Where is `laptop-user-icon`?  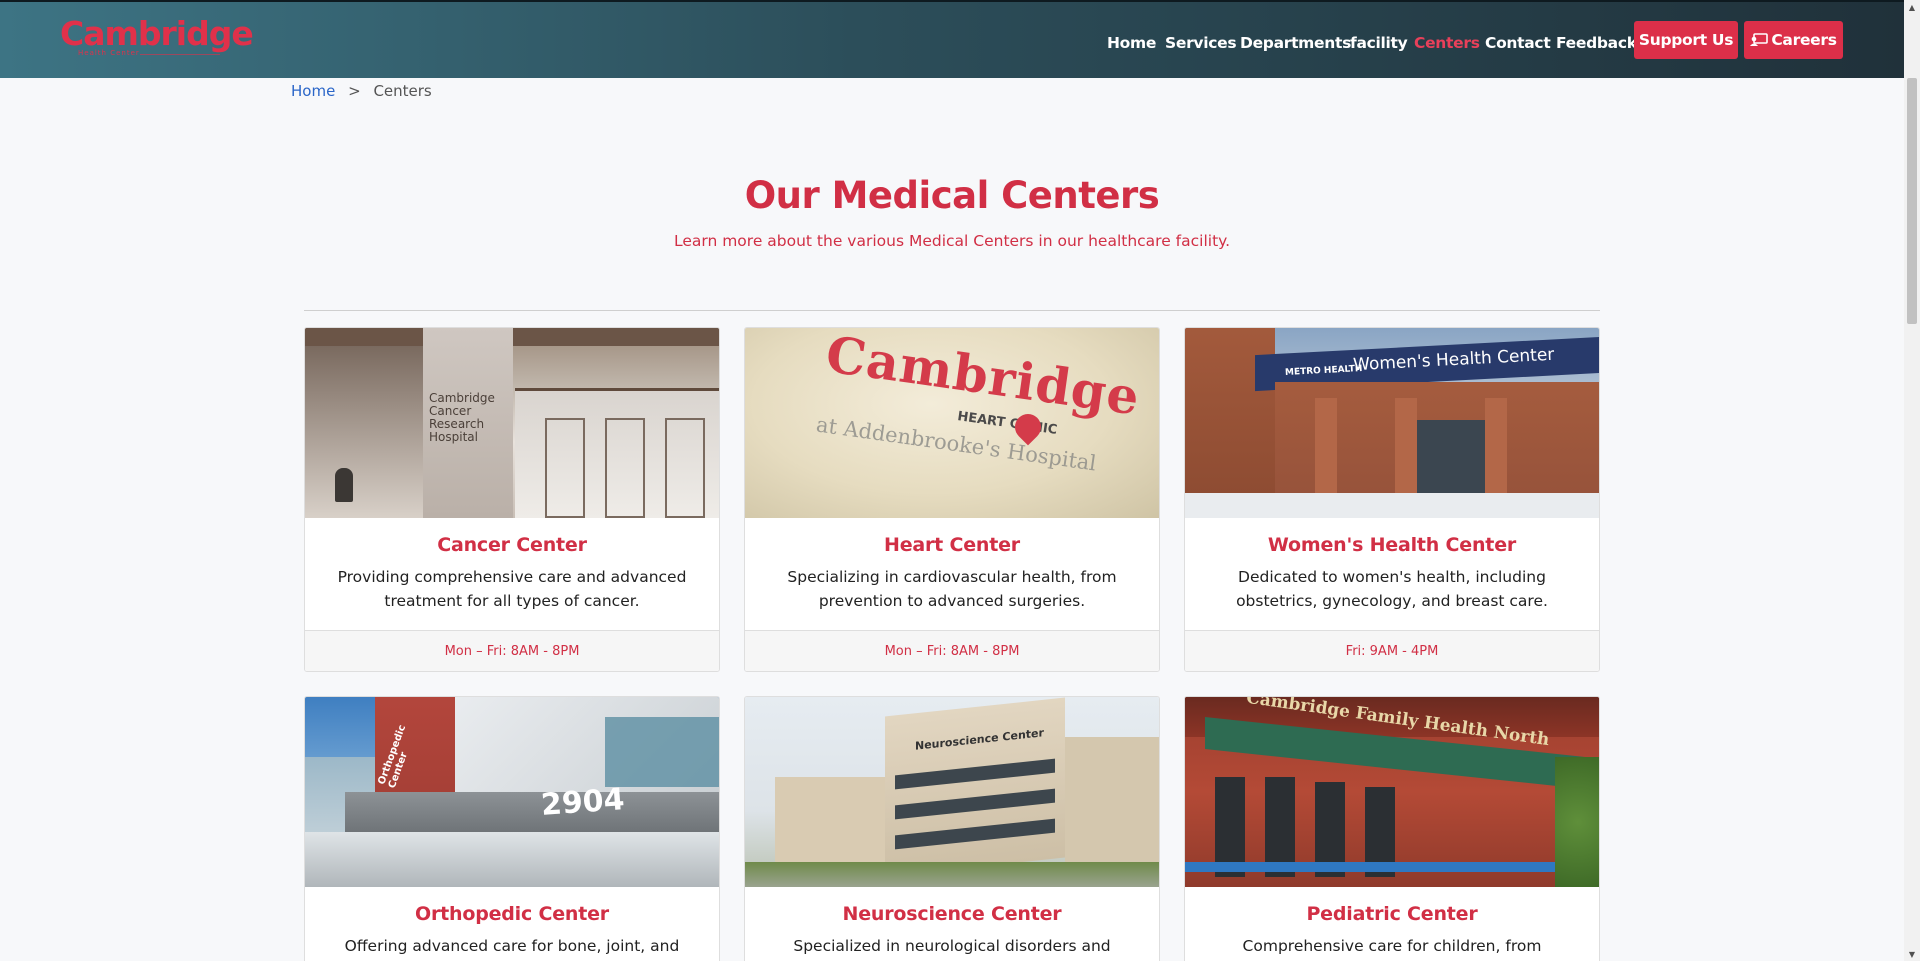 laptop-user-icon is located at coordinates (1759, 39).